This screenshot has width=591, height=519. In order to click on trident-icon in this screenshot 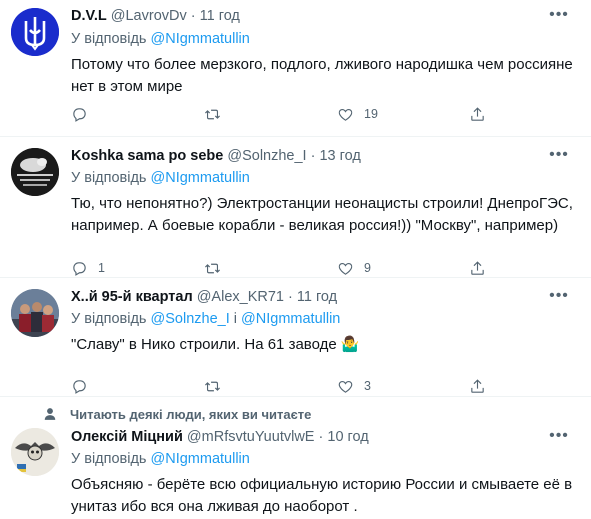, I will do `click(35, 32)`.